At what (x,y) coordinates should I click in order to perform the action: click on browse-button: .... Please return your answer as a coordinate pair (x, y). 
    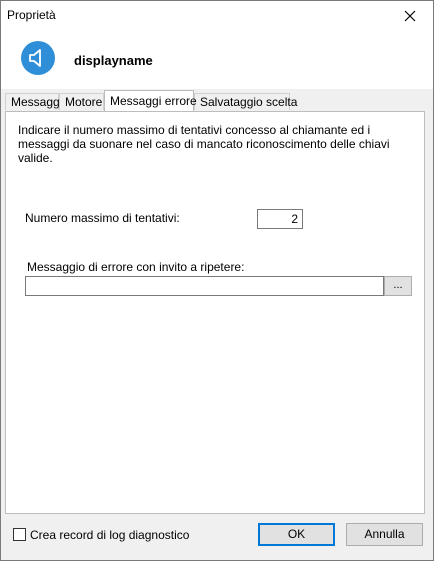
    Looking at the image, I should click on (398, 286).